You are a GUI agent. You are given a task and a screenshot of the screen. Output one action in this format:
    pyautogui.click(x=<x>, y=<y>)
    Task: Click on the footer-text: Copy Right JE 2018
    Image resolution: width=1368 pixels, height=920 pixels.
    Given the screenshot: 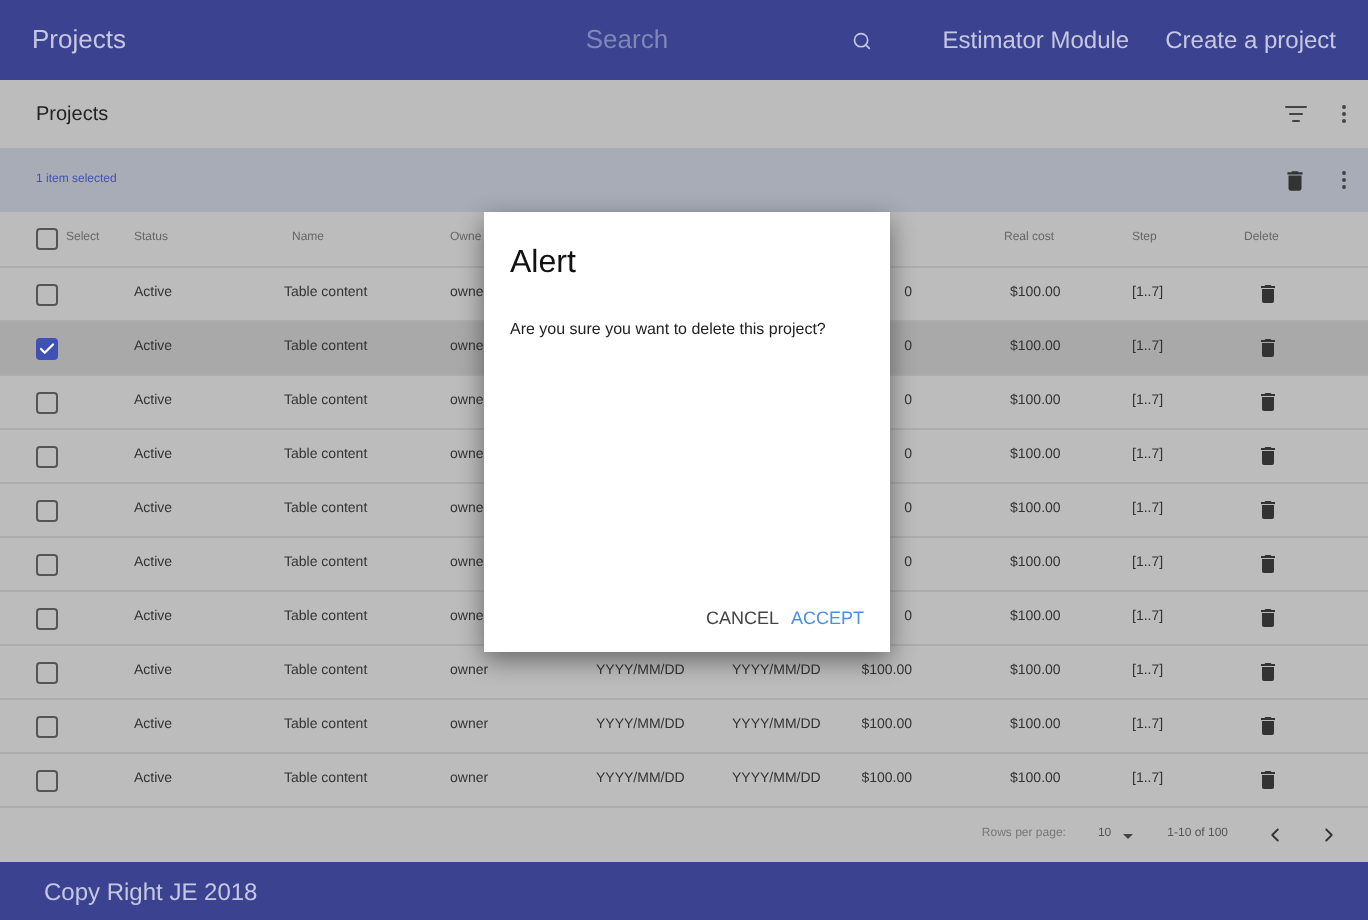 What is the action you would take?
    pyautogui.click(x=151, y=892)
    